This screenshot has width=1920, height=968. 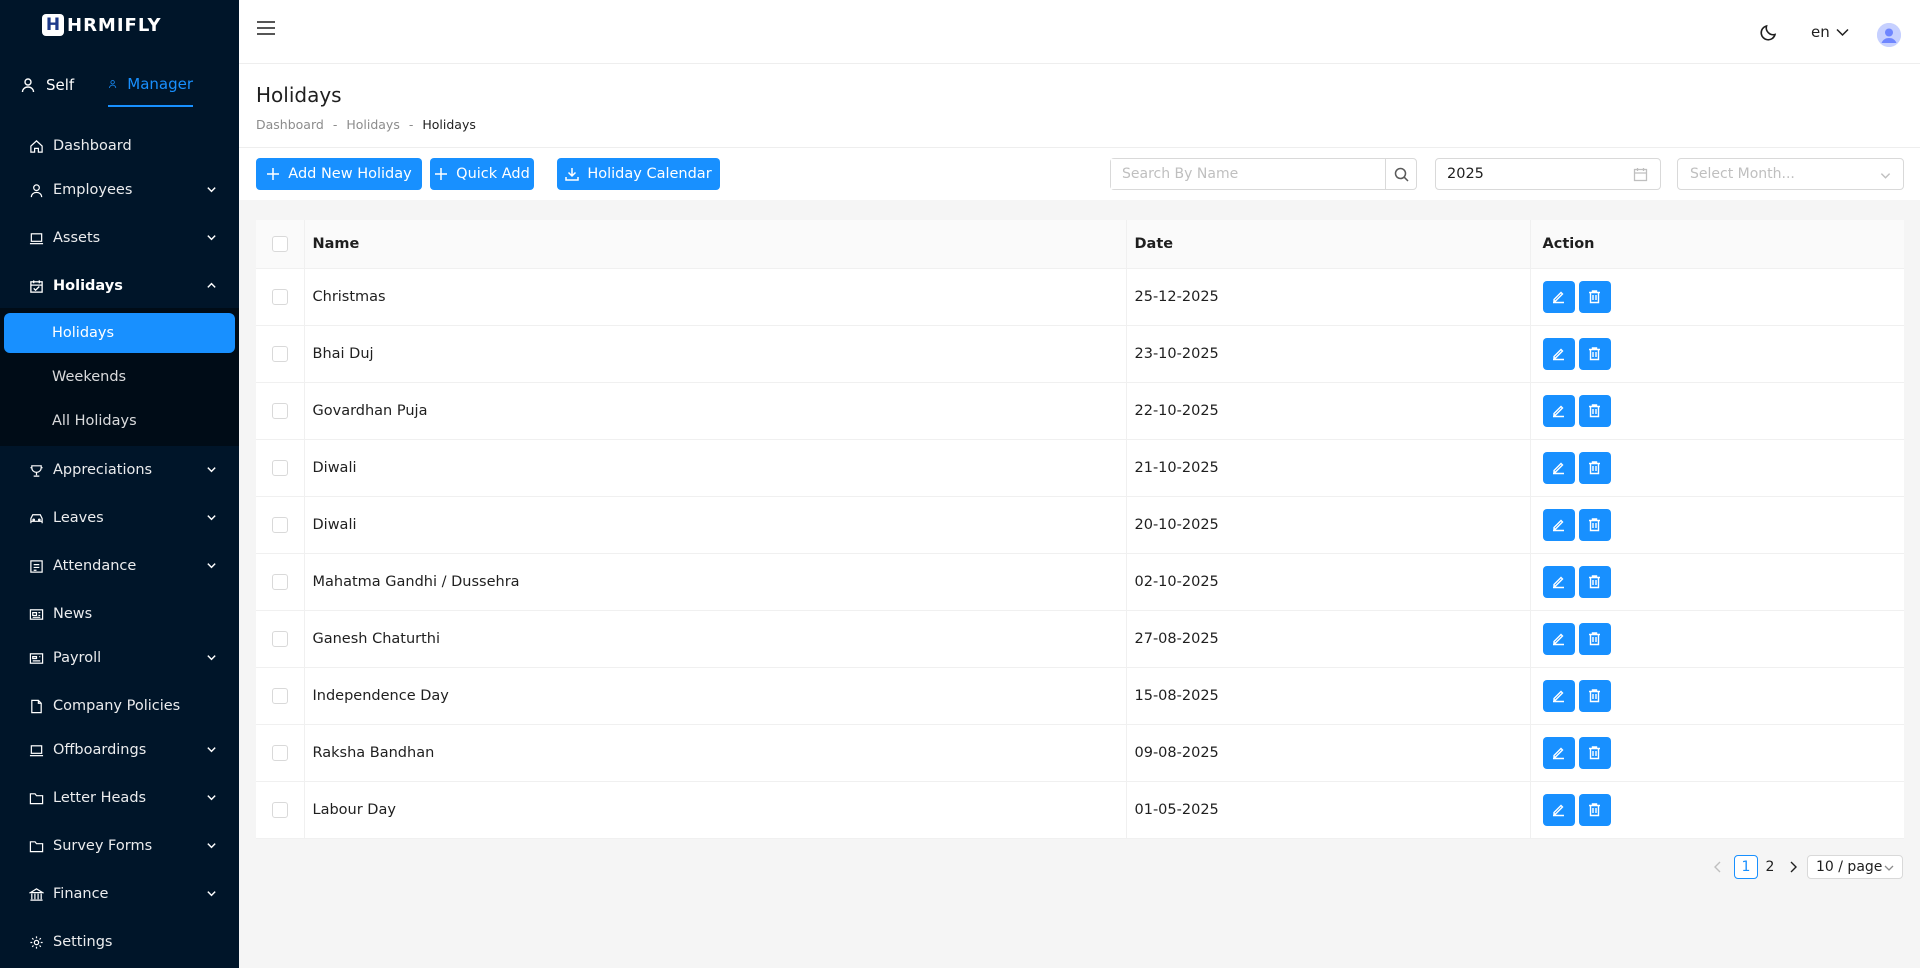 I want to click on submenu-item-weekends: Weekends, so click(x=119, y=377).